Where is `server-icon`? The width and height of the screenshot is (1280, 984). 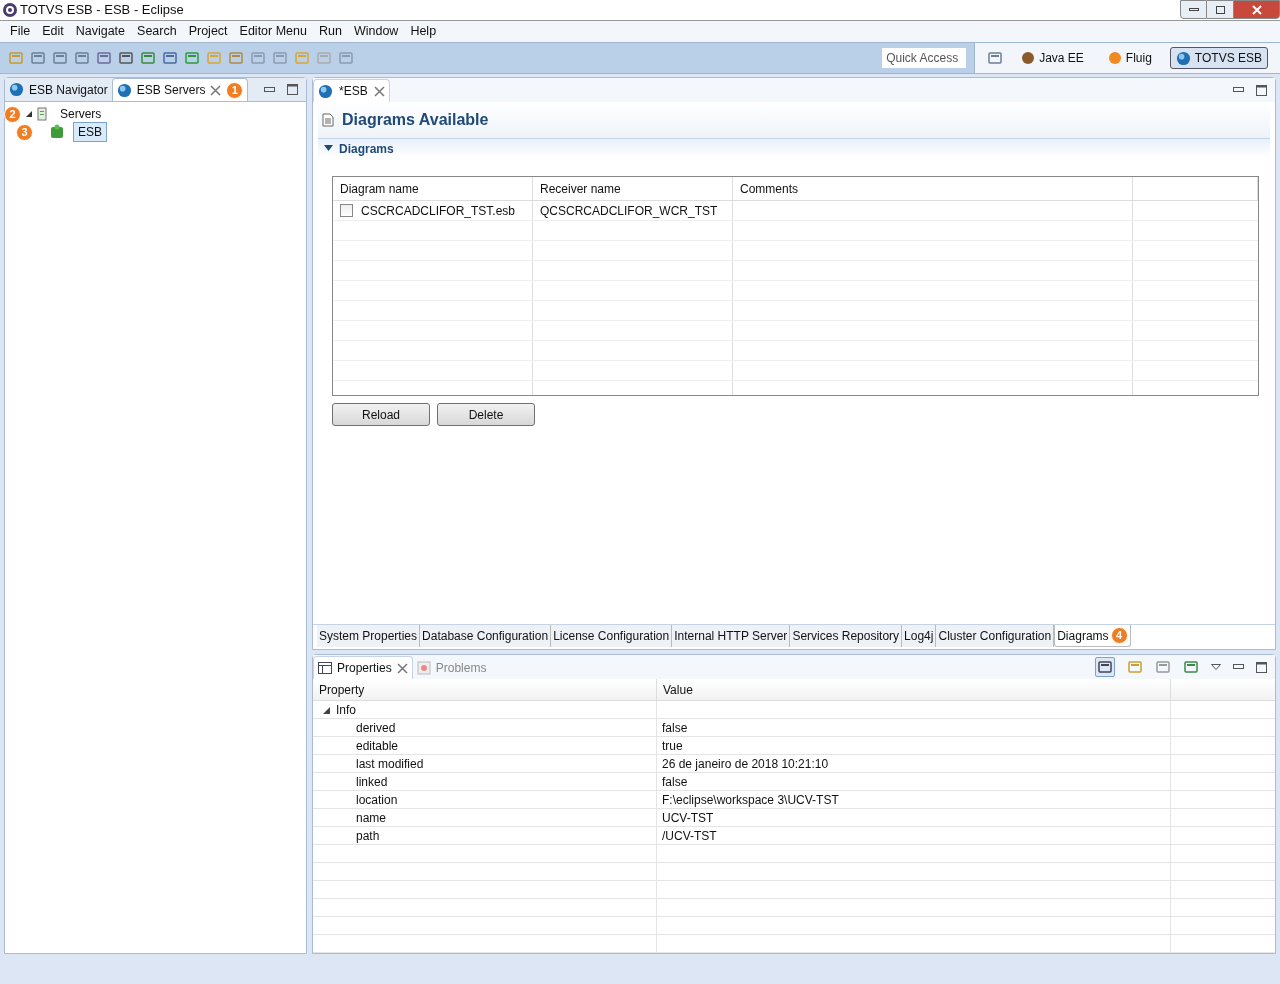
server-icon is located at coordinates (42, 114).